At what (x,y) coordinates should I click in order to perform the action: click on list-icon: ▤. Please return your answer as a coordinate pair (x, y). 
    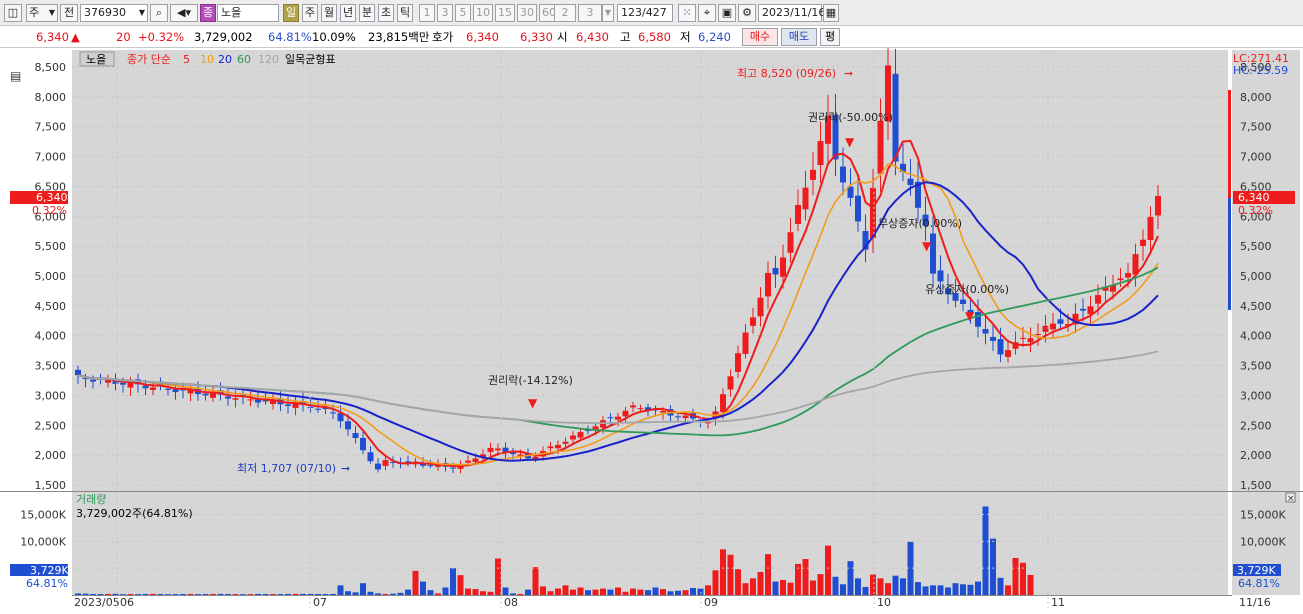
    Looking at the image, I should click on (15, 76).